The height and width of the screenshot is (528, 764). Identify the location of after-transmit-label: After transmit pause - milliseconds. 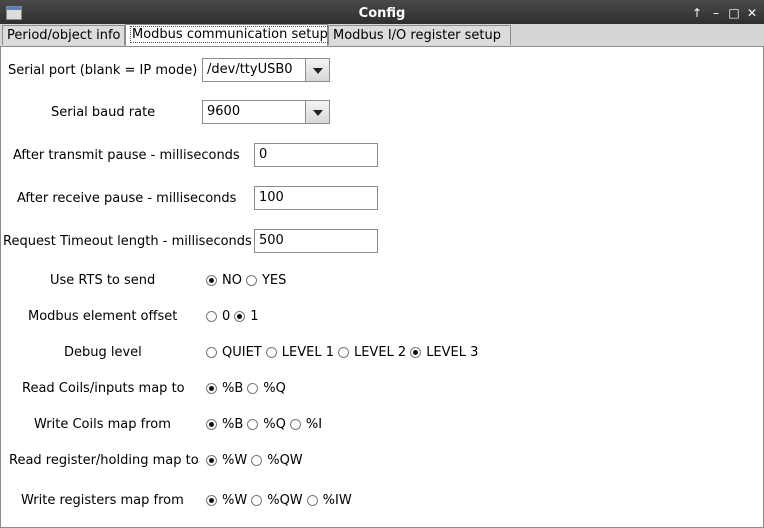
(126, 155).